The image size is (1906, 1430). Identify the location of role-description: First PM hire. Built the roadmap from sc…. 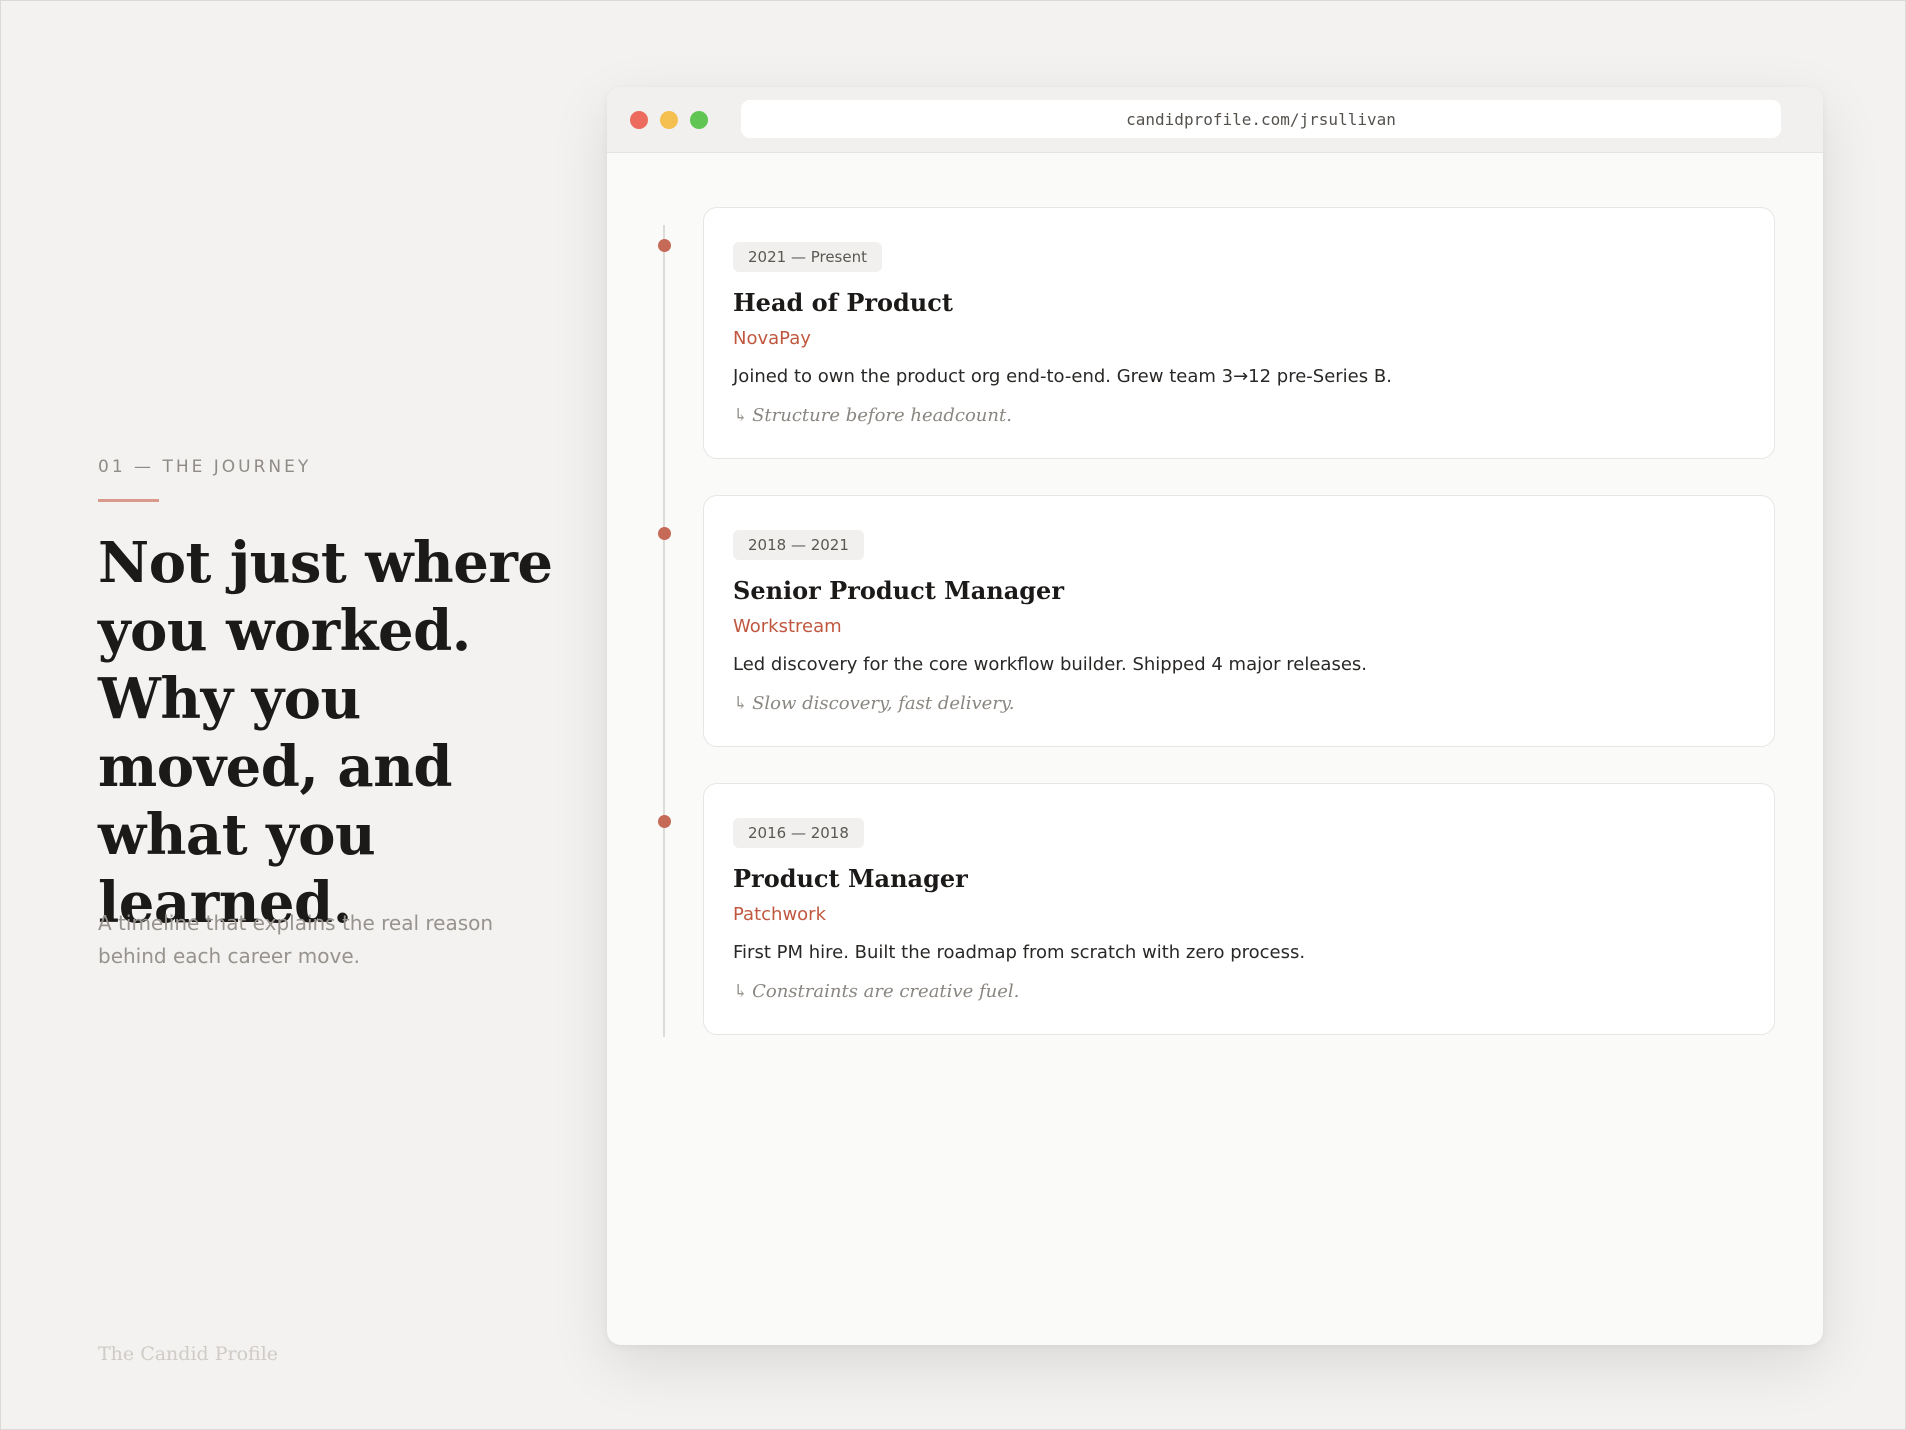
(1019, 952).